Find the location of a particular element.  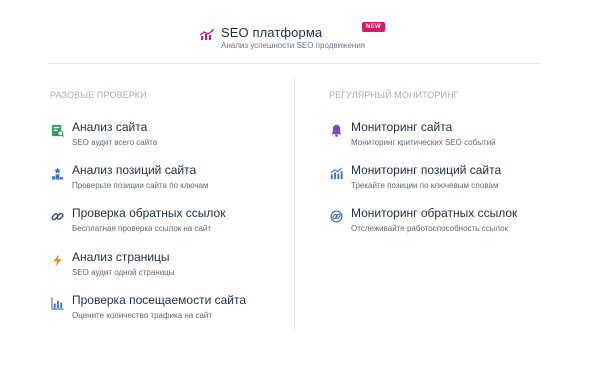

menu-item-label: Мониторинг обратных ссылок is located at coordinates (434, 213).